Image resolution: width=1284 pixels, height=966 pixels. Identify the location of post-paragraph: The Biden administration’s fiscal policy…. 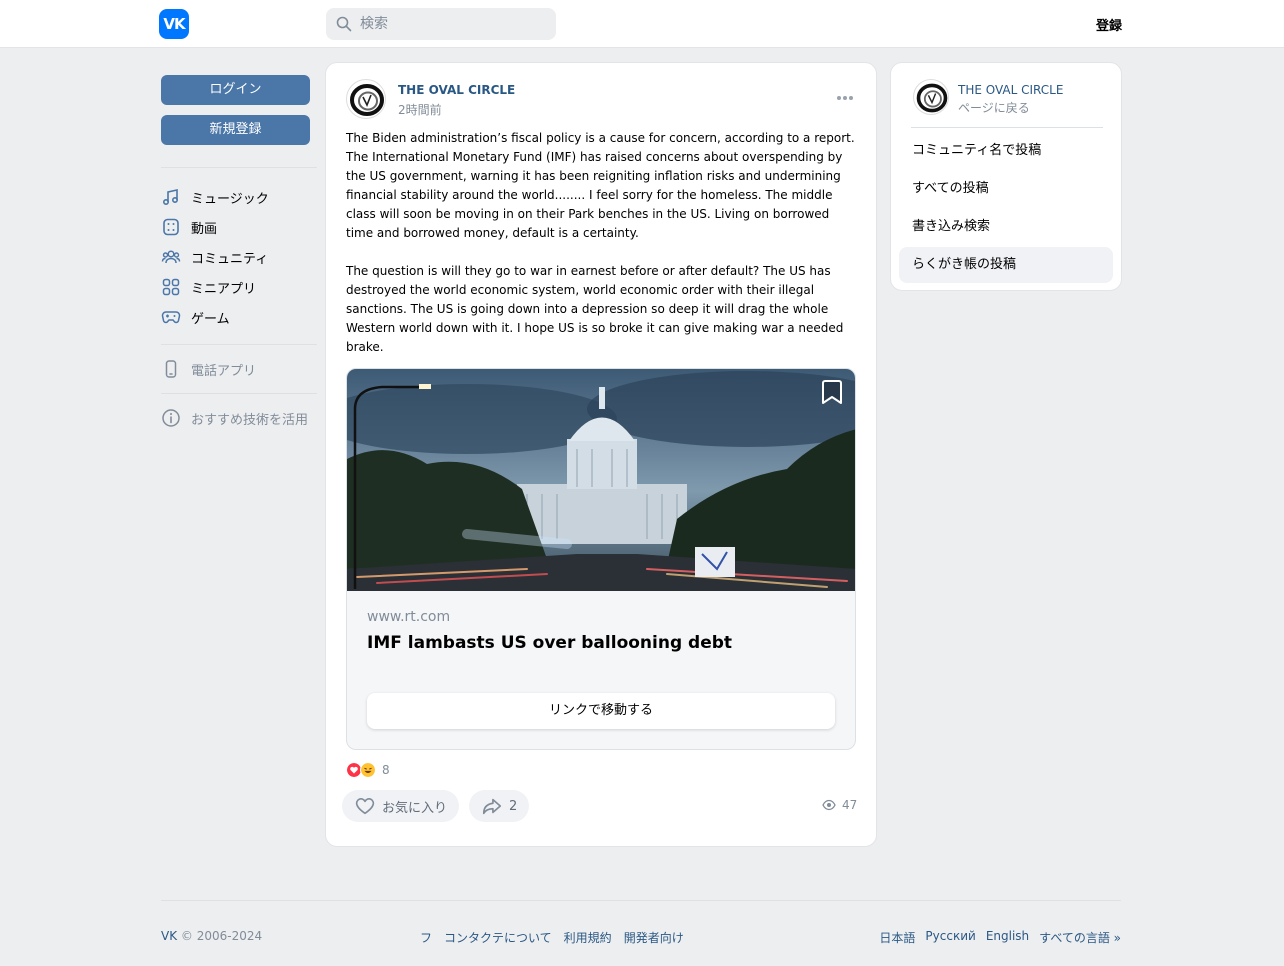
(600, 185).